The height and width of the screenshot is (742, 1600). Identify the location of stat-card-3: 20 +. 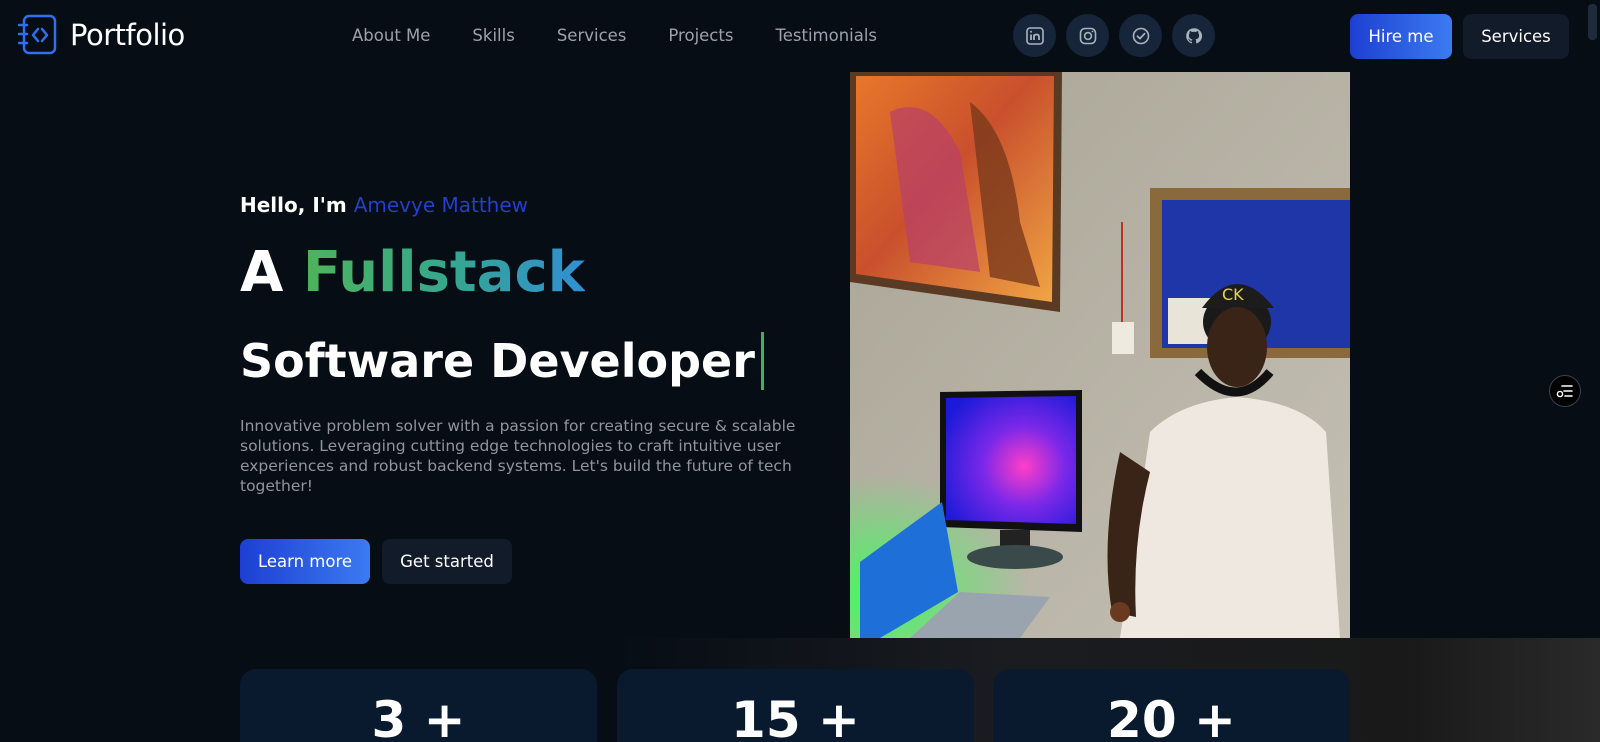
(1171, 705).